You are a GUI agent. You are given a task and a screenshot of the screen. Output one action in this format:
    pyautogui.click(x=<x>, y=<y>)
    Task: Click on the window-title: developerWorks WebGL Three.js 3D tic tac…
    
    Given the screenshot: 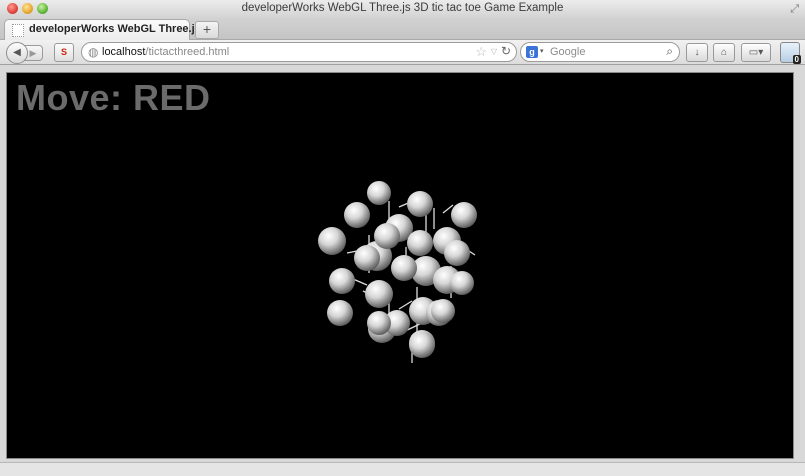 What is the action you would take?
    pyautogui.click(x=402, y=8)
    